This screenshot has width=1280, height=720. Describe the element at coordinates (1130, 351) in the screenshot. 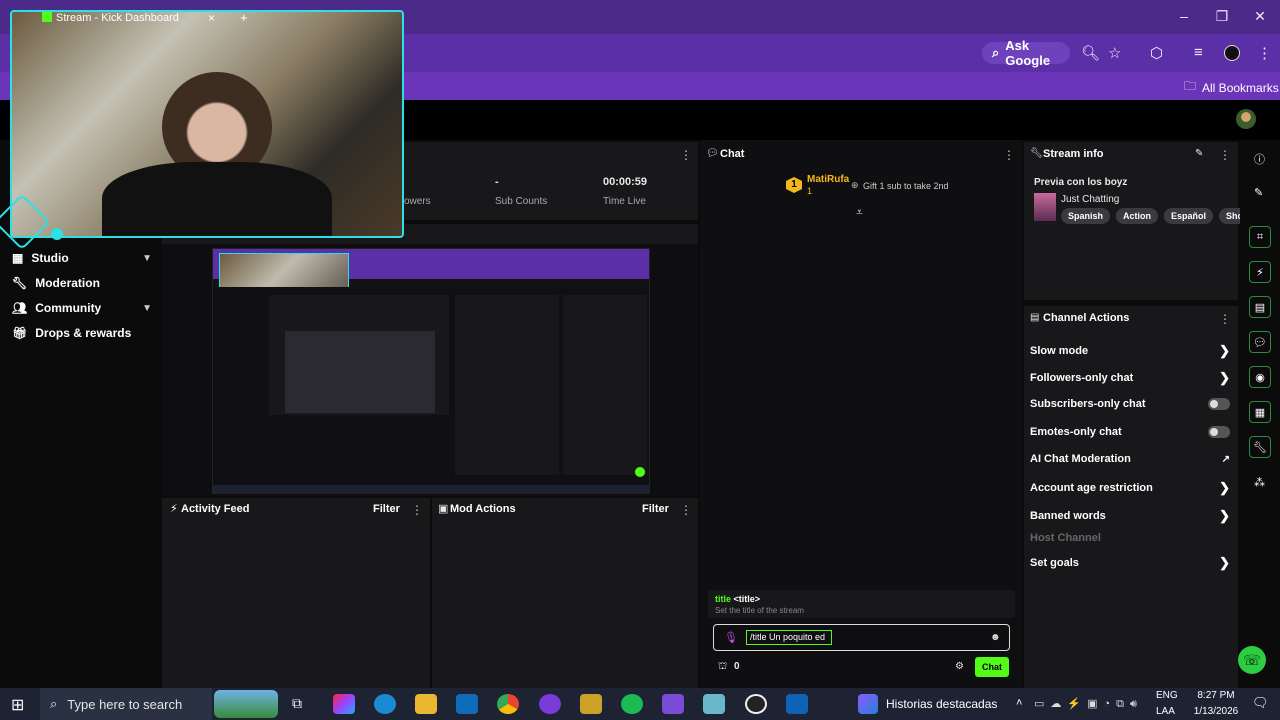

I see `slow-mode-row: Slow mode ❯` at that location.